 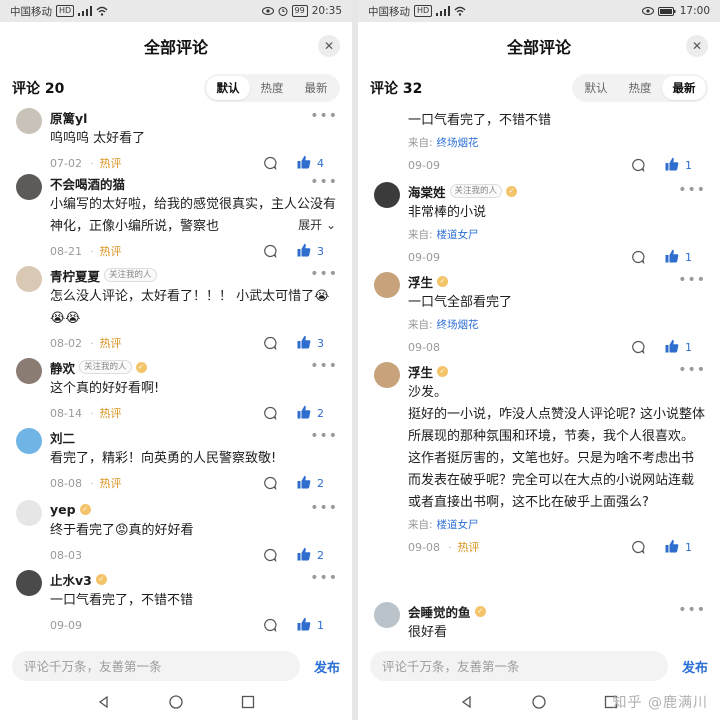 I want to click on like-count: 1, so click(x=688, y=257).